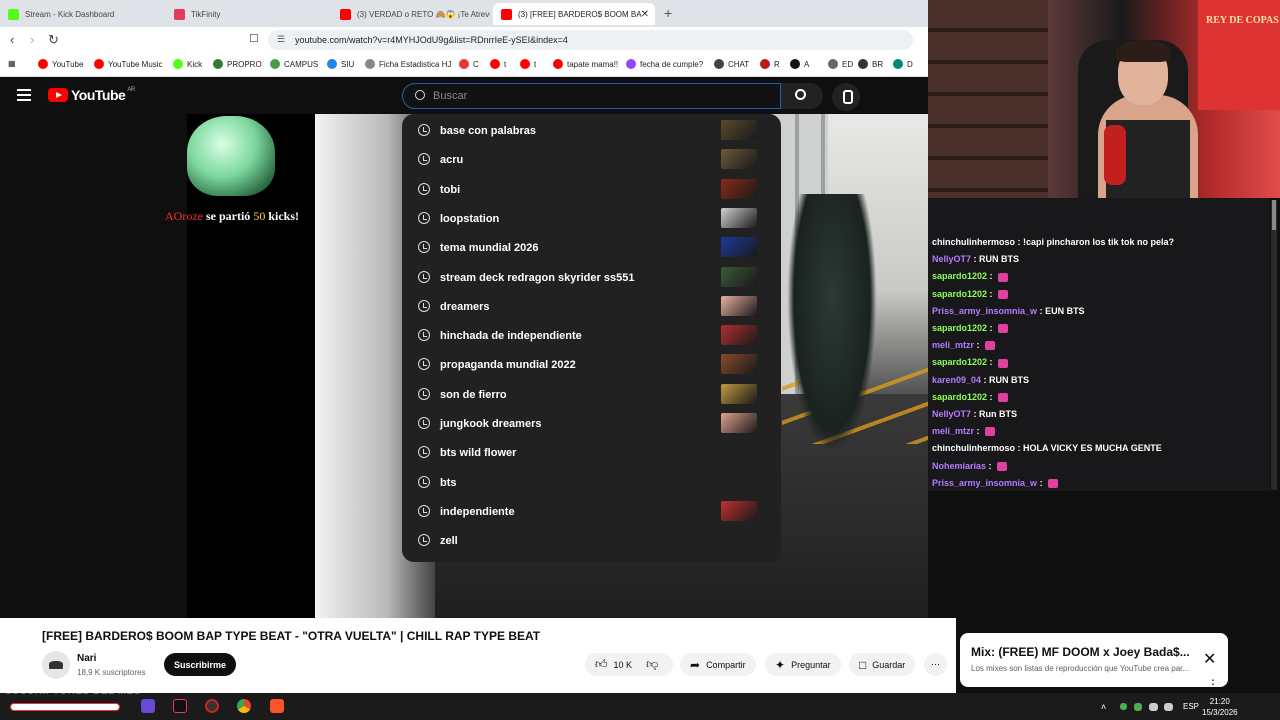  Describe the element at coordinates (1123, 706) in the screenshot. I see `nvidia-icon` at that location.